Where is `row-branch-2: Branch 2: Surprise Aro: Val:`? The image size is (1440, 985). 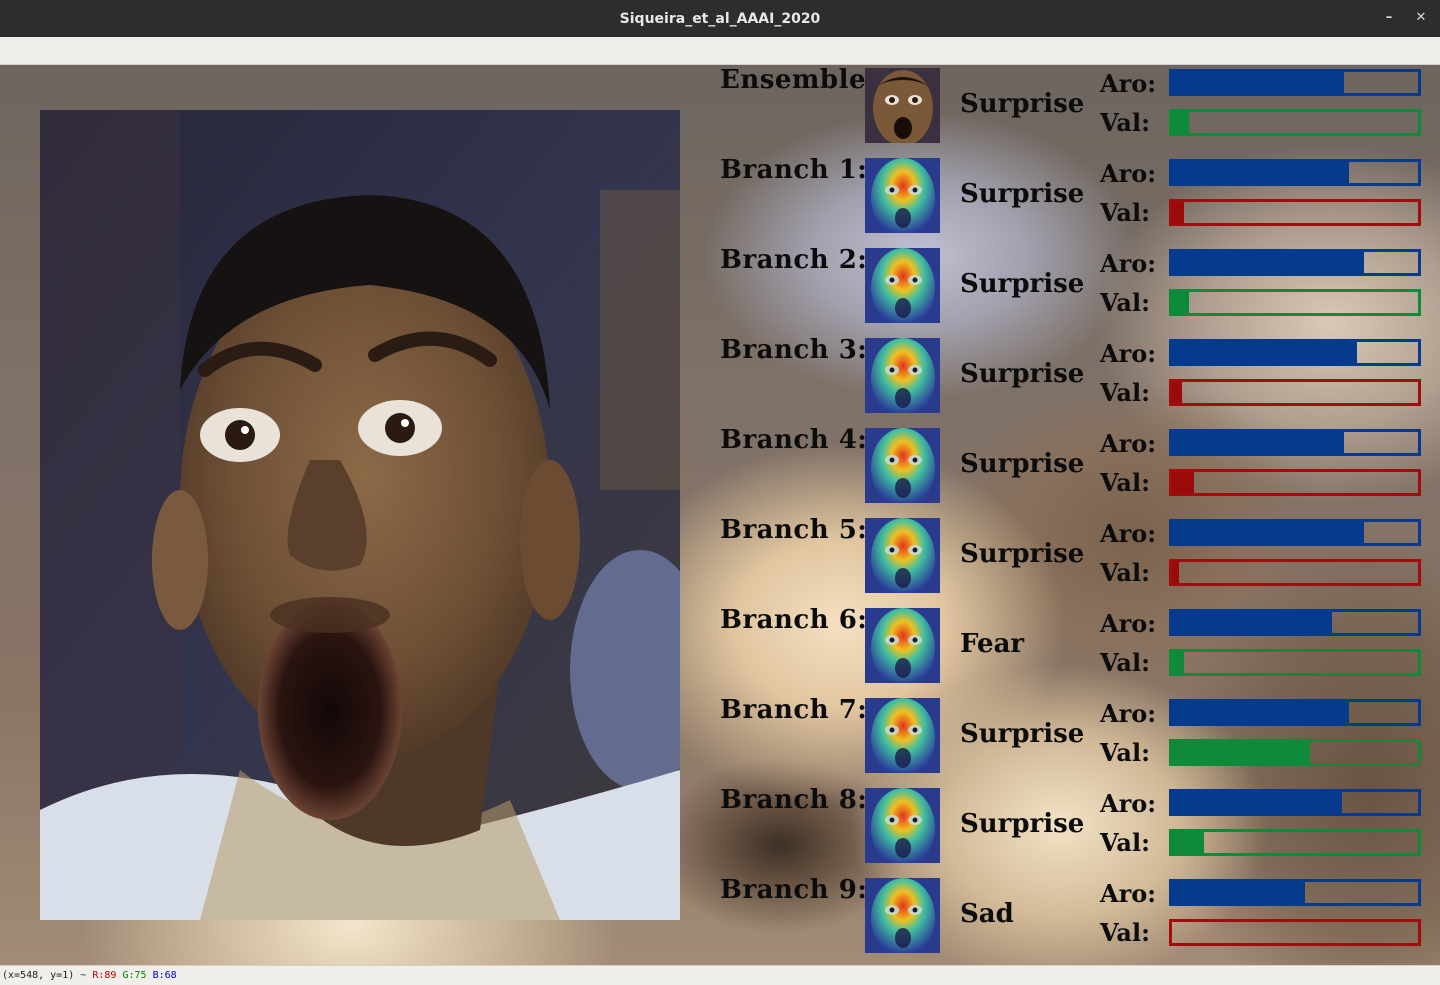
row-branch-2: Branch 2: Surprise Aro: Val: is located at coordinates (720, 290).